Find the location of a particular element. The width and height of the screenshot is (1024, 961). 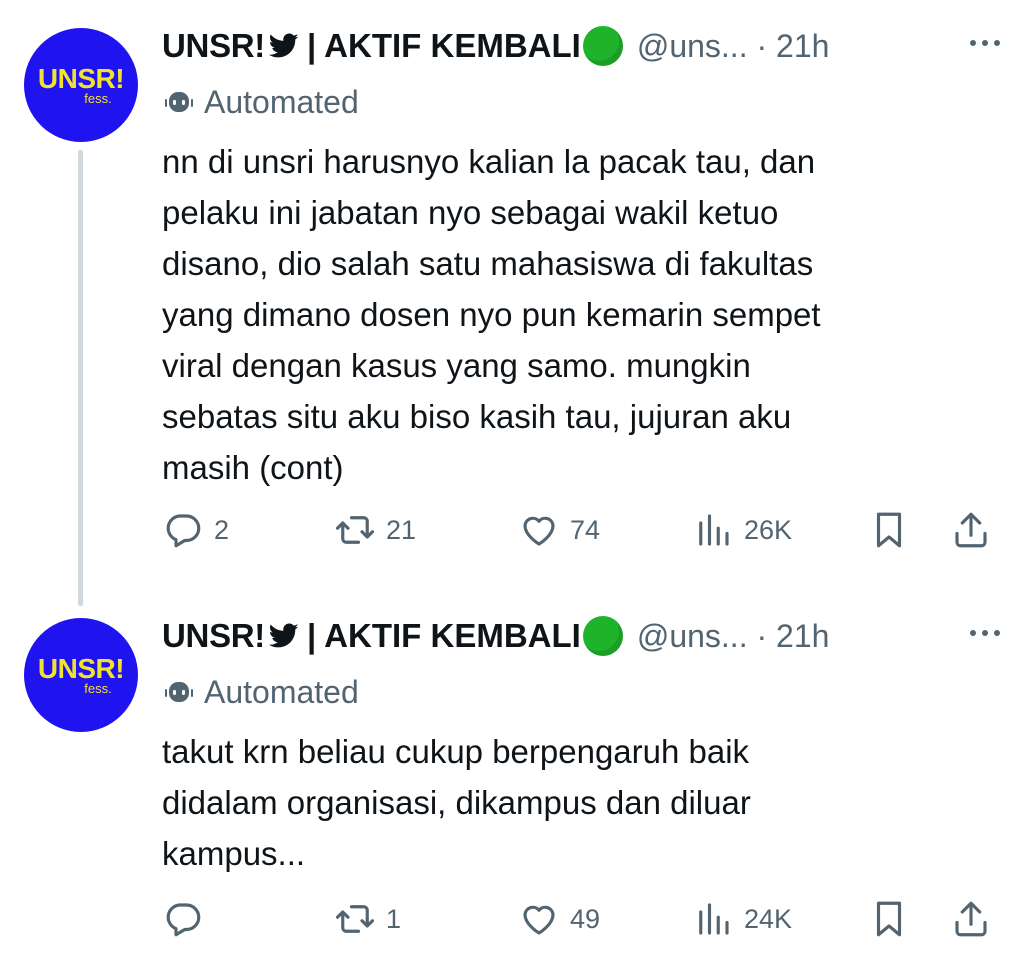

reply-button: 2 is located at coordinates (195, 530).